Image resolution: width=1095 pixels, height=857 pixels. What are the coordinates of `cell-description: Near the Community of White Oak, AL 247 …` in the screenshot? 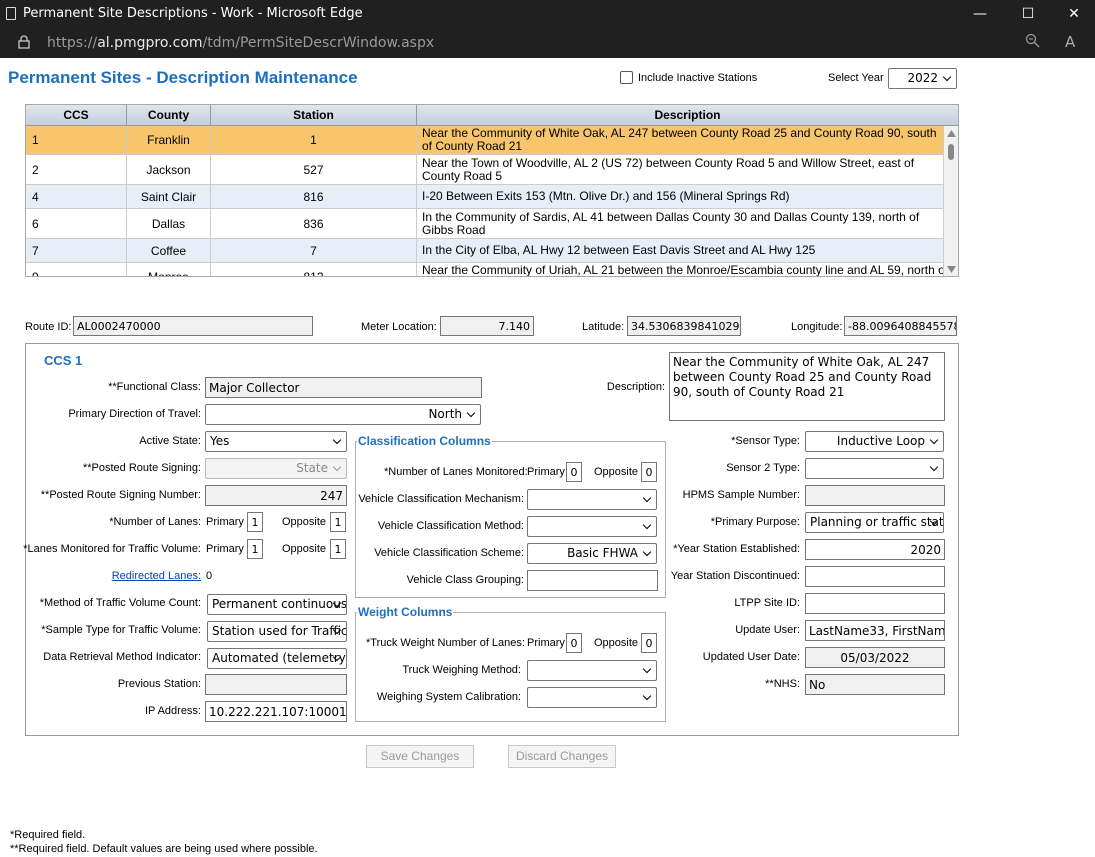 It's located at (680, 140).